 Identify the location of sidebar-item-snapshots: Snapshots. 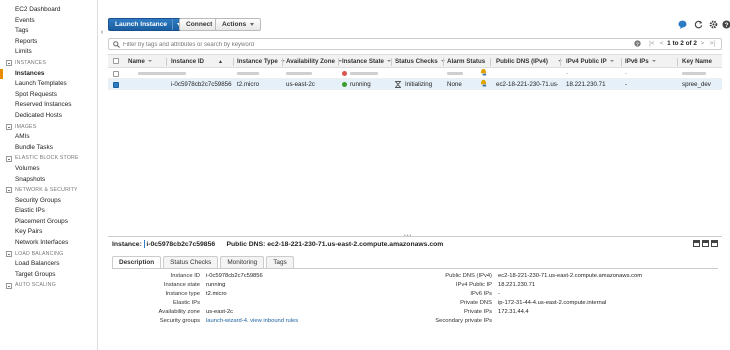
(48, 180).